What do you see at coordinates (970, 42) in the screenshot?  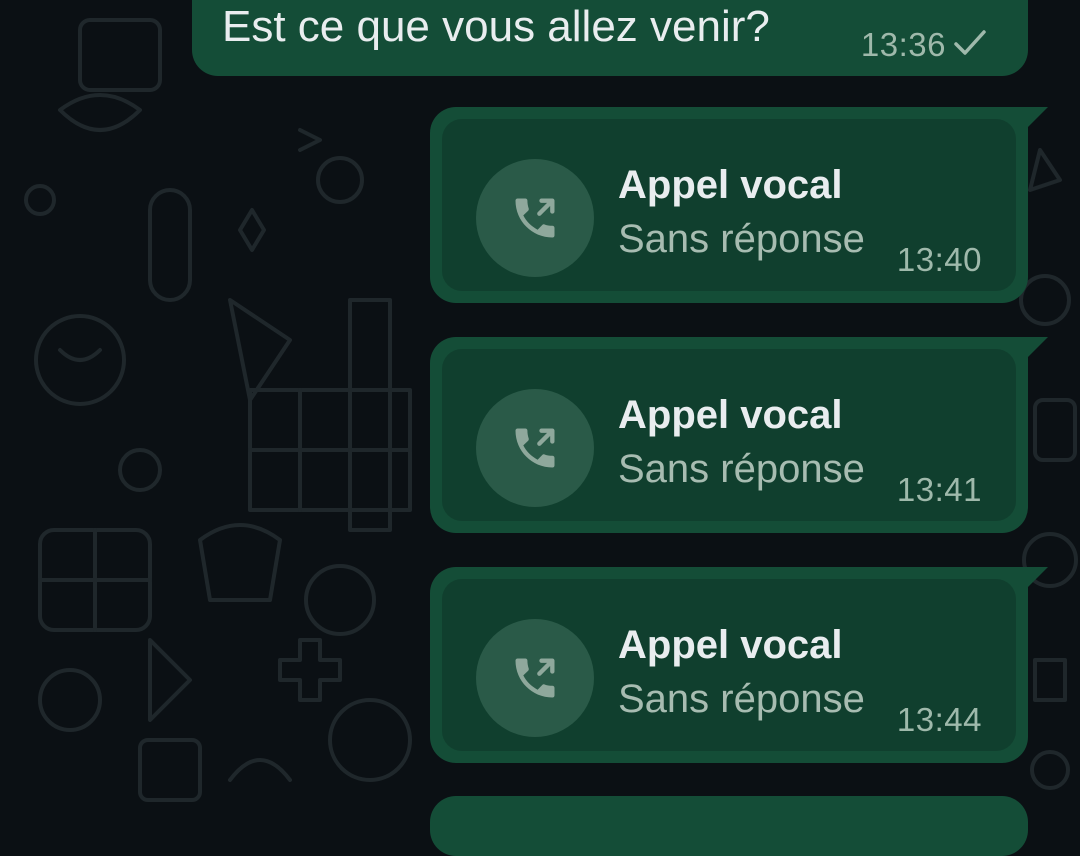 I see `check-icon` at bounding box center [970, 42].